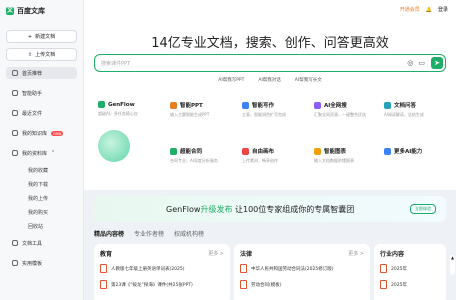 The height and width of the screenshot is (300, 456). I want to click on banner-text: 让100位专家组成你的专属智囊团, so click(295, 209).